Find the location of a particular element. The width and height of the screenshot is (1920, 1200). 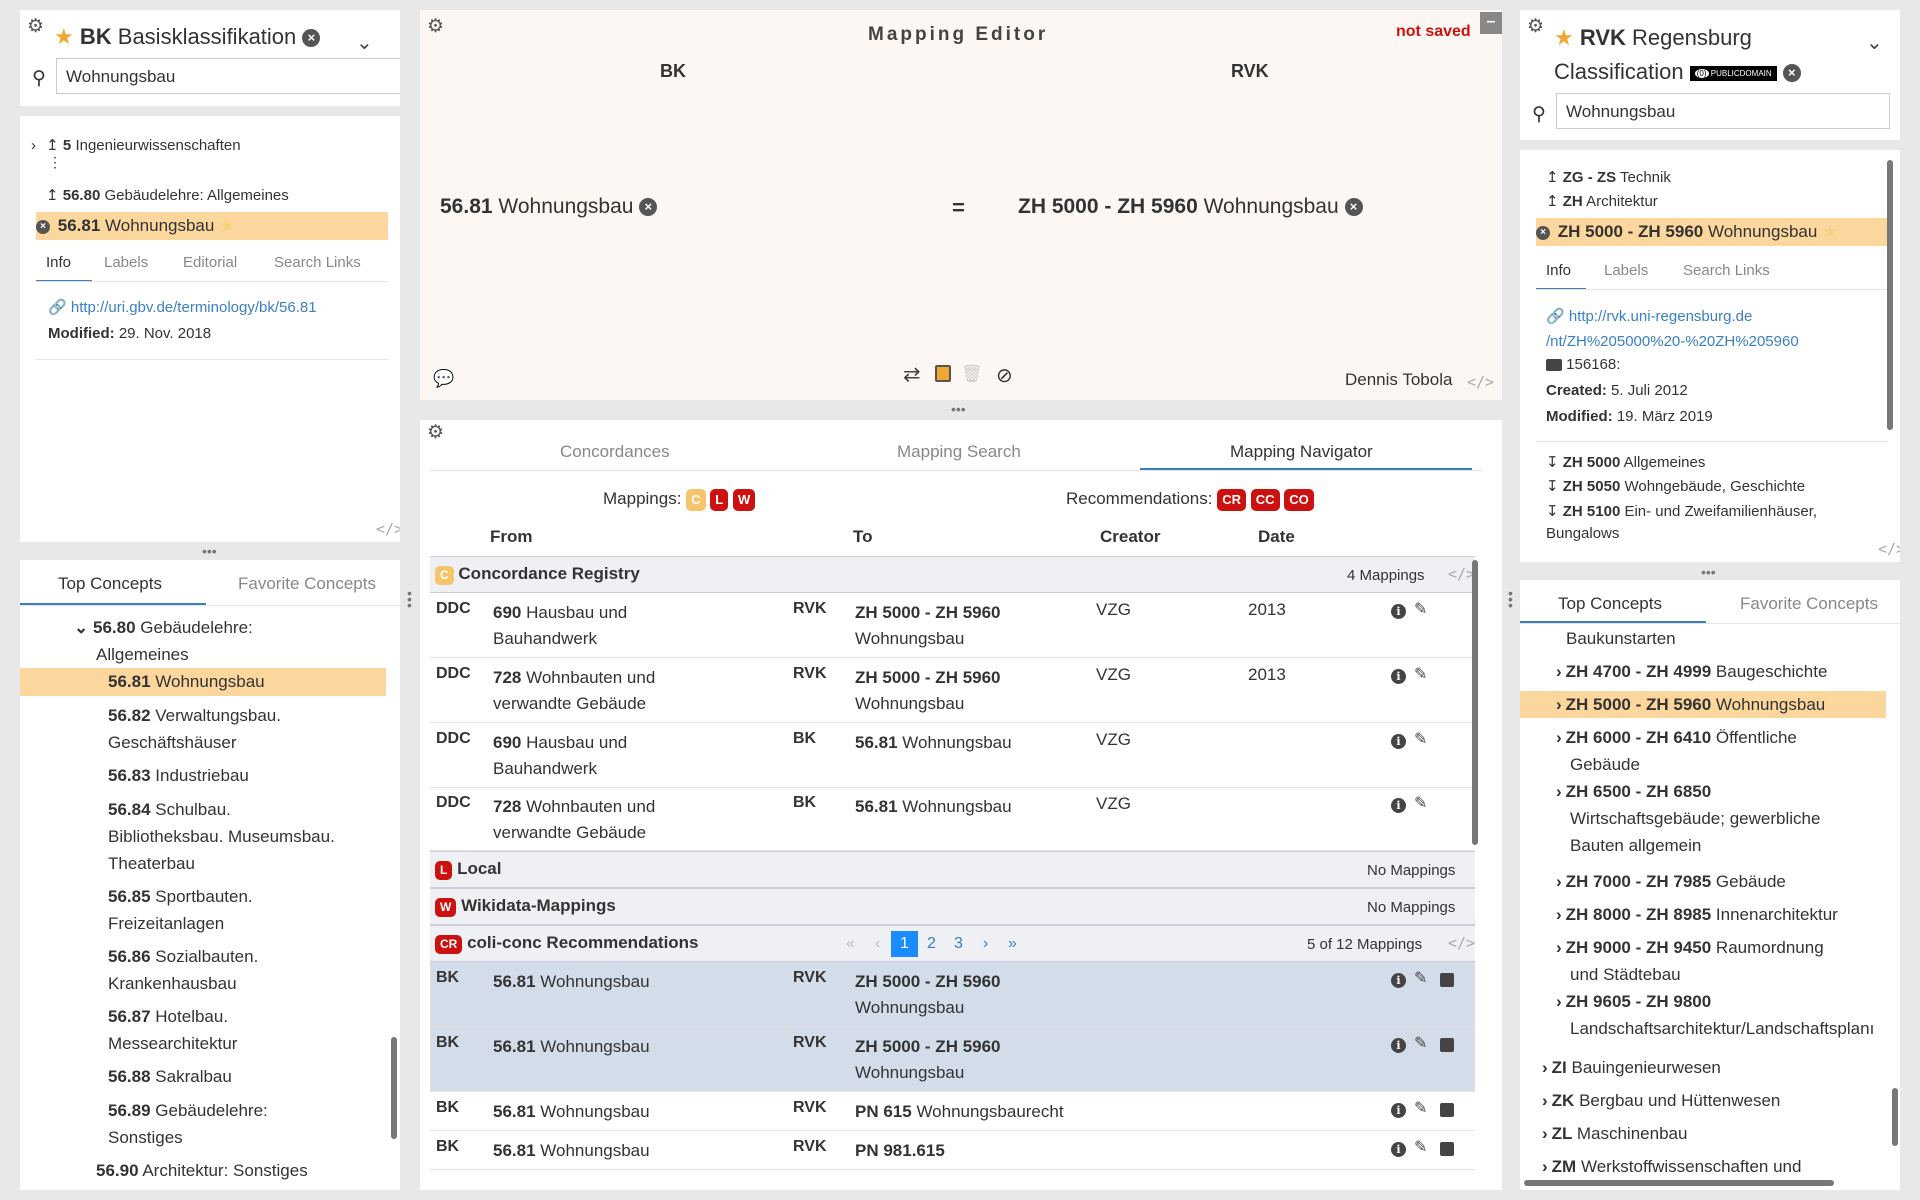

license-badge: (0) PUBLICDOMAIN is located at coordinates (1733, 73).